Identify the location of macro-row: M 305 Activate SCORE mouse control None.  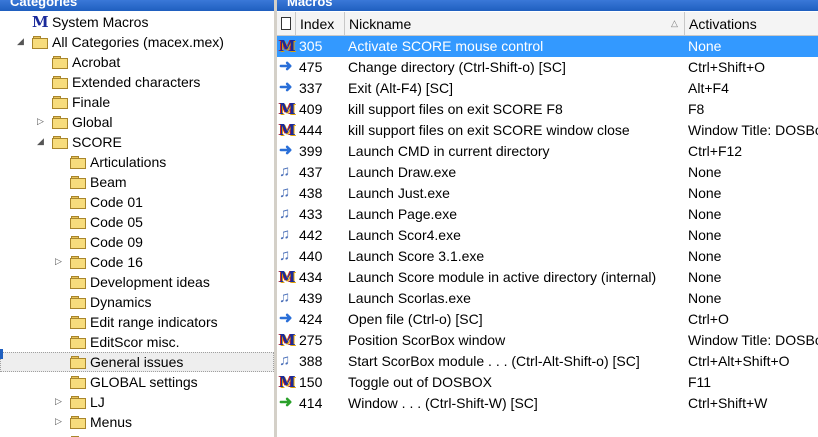
(547, 46).